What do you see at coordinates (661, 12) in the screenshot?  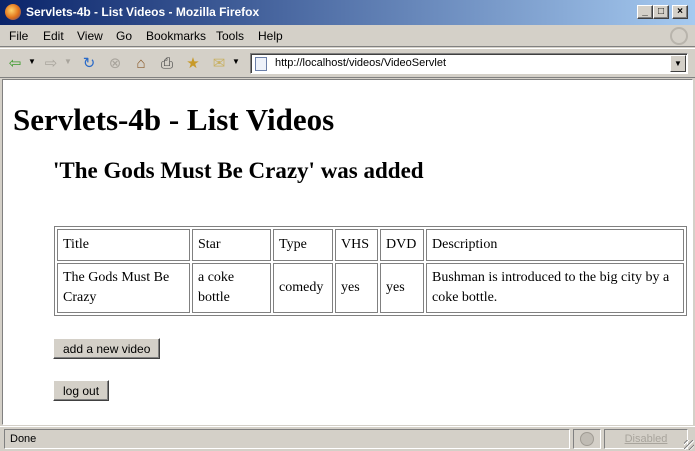 I see `maximize-button: □` at bounding box center [661, 12].